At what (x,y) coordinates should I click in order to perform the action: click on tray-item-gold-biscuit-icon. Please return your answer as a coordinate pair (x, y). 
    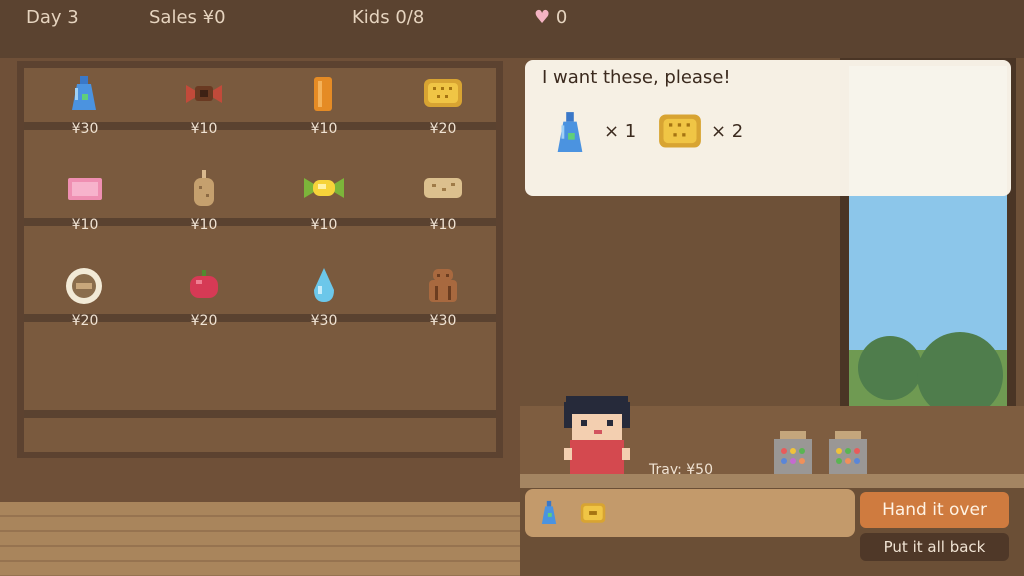
    Looking at the image, I should click on (593, 513).